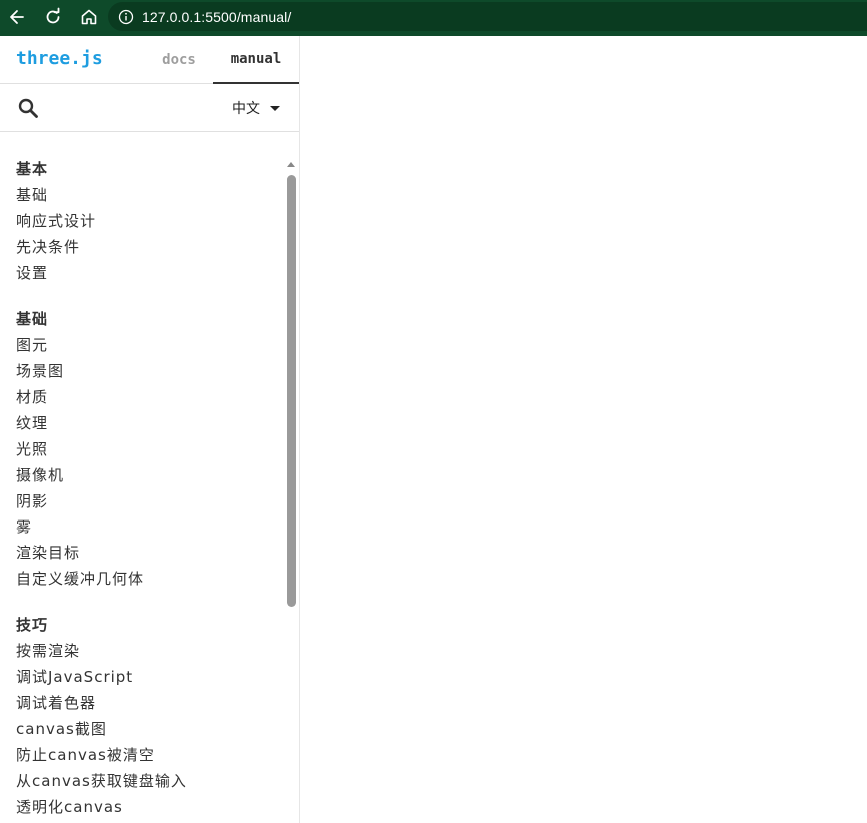 This screenshot has height=823, width=867. Describe the element at coordinates (143, 273) in the screenshot. I see `nav-item: 设置` at that location.